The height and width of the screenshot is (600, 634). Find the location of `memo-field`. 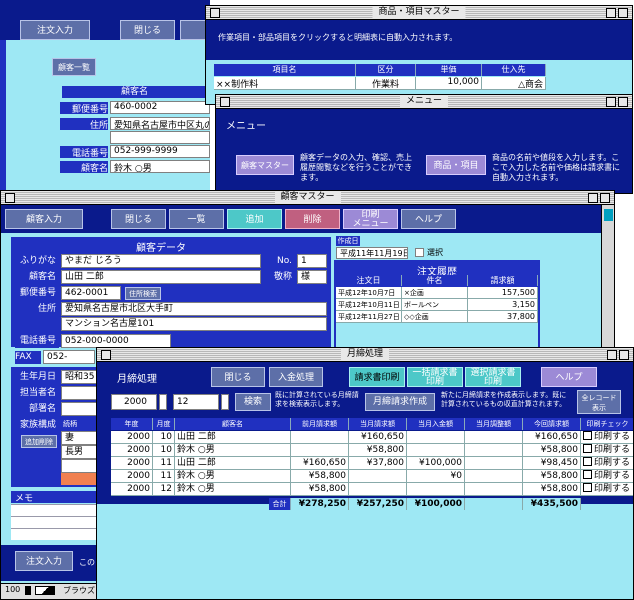

memo-field is located at coordinates (55, 522).